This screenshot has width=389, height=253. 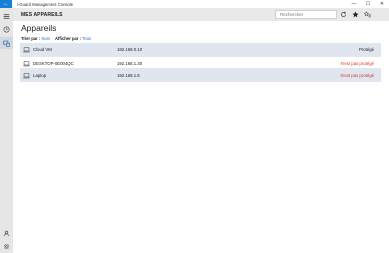 I want to click on refresh-button, so click(x=343, y=14).